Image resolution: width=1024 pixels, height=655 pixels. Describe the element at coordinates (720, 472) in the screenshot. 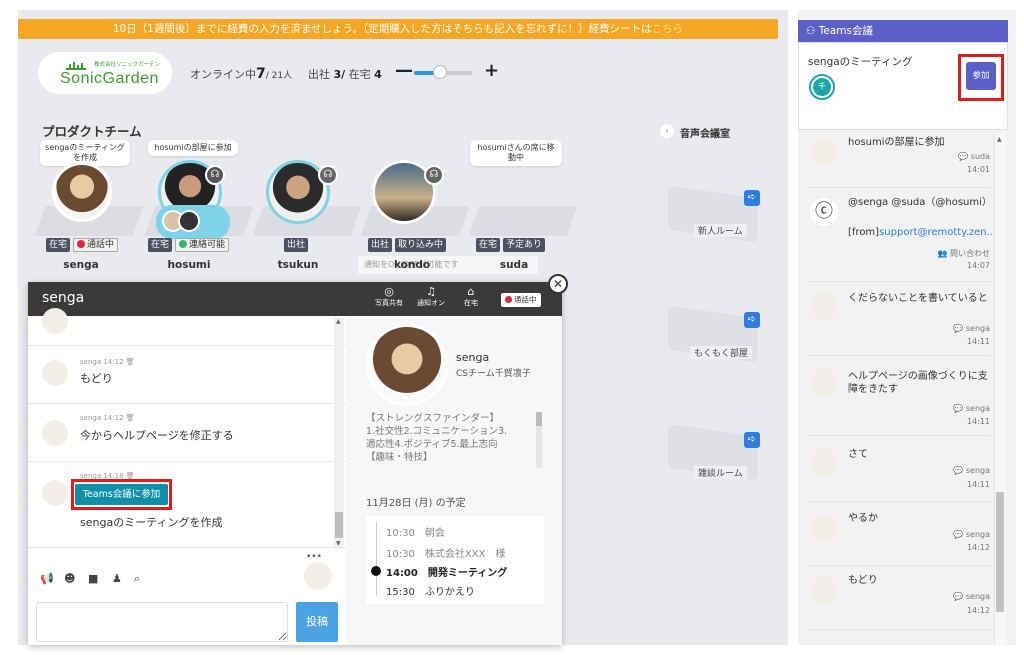

I see `room-label: 雑談ルーム` at that location.